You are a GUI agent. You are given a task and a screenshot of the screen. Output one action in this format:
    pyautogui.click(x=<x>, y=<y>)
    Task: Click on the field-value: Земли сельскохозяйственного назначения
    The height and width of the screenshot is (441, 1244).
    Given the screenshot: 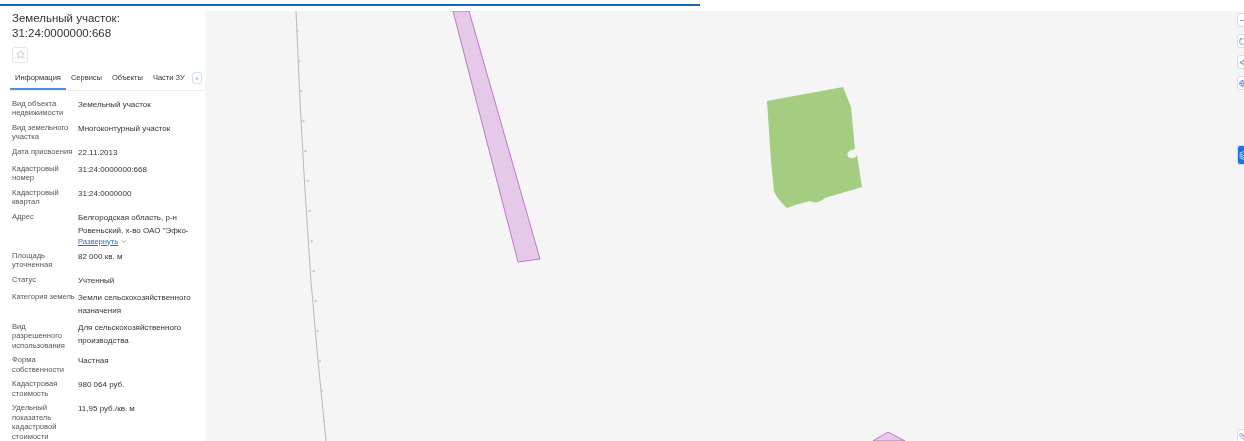 What is the action you would take?
    pyautogui.click(x=135, y=304)
    